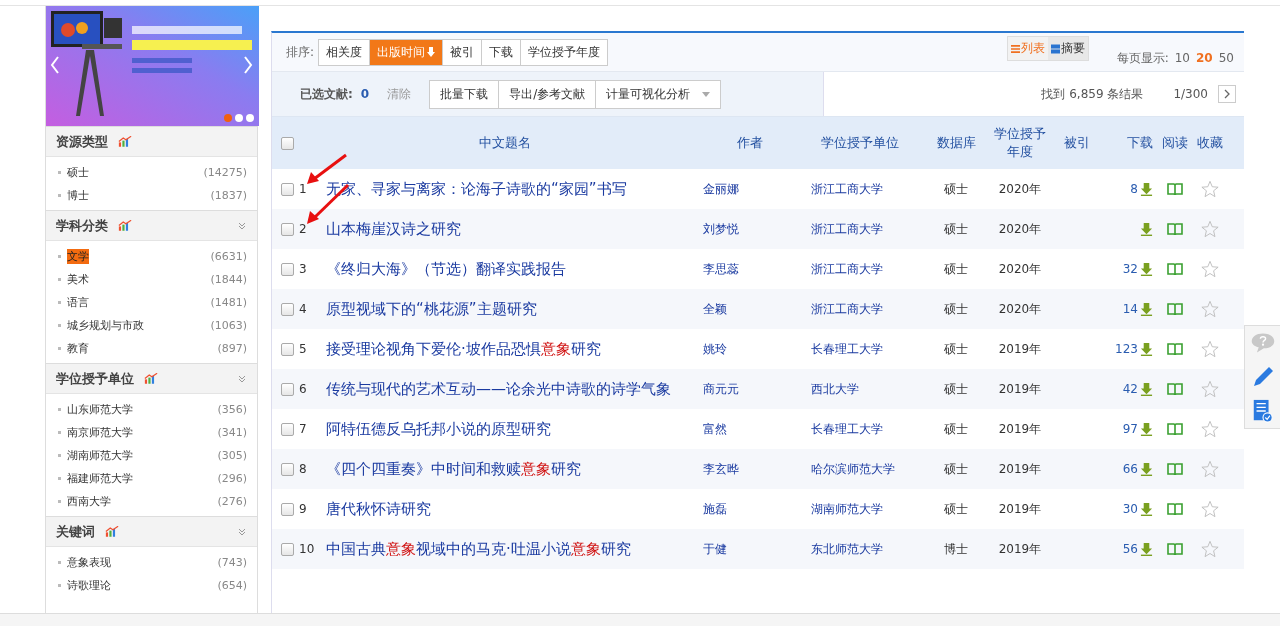 The height and width of the screenshot is (626, 1280). I want to click on author-link: 富然, so click(715, 429).